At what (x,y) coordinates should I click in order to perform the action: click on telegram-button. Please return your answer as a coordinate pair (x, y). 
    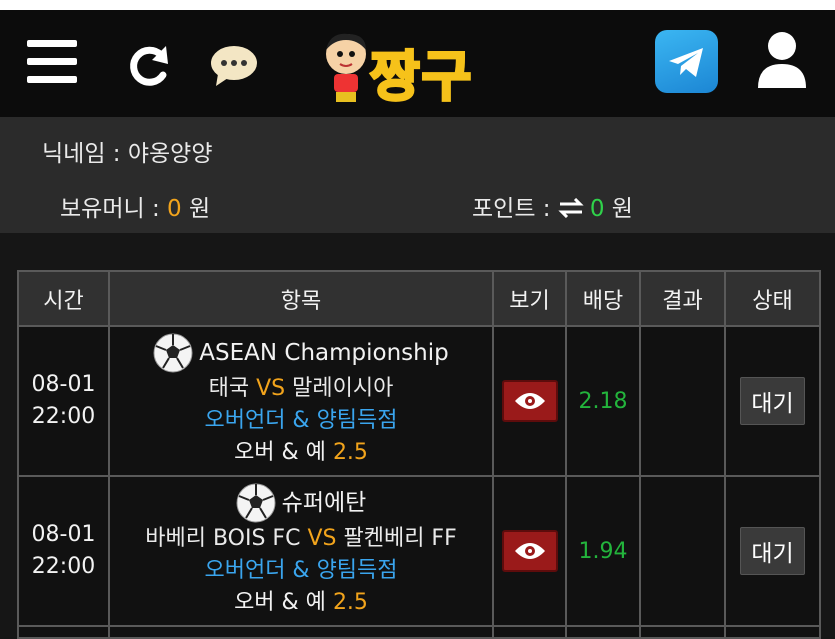
    Looking at the image, I should click on (686, 61).